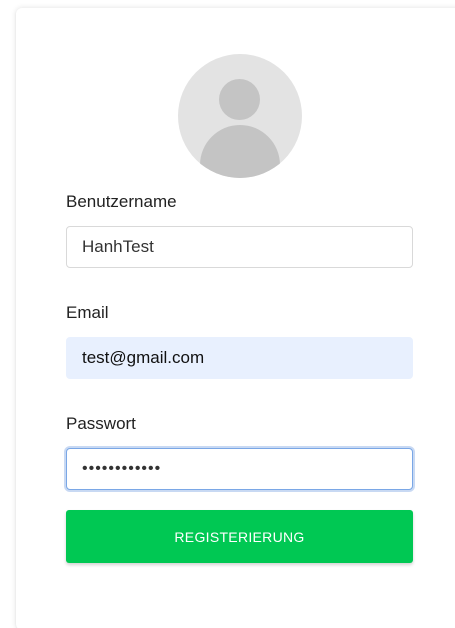 Image resolution: width=455 pixels, height=628 pixels. I want to click on user-placeholder-icon, so click(239, 99).